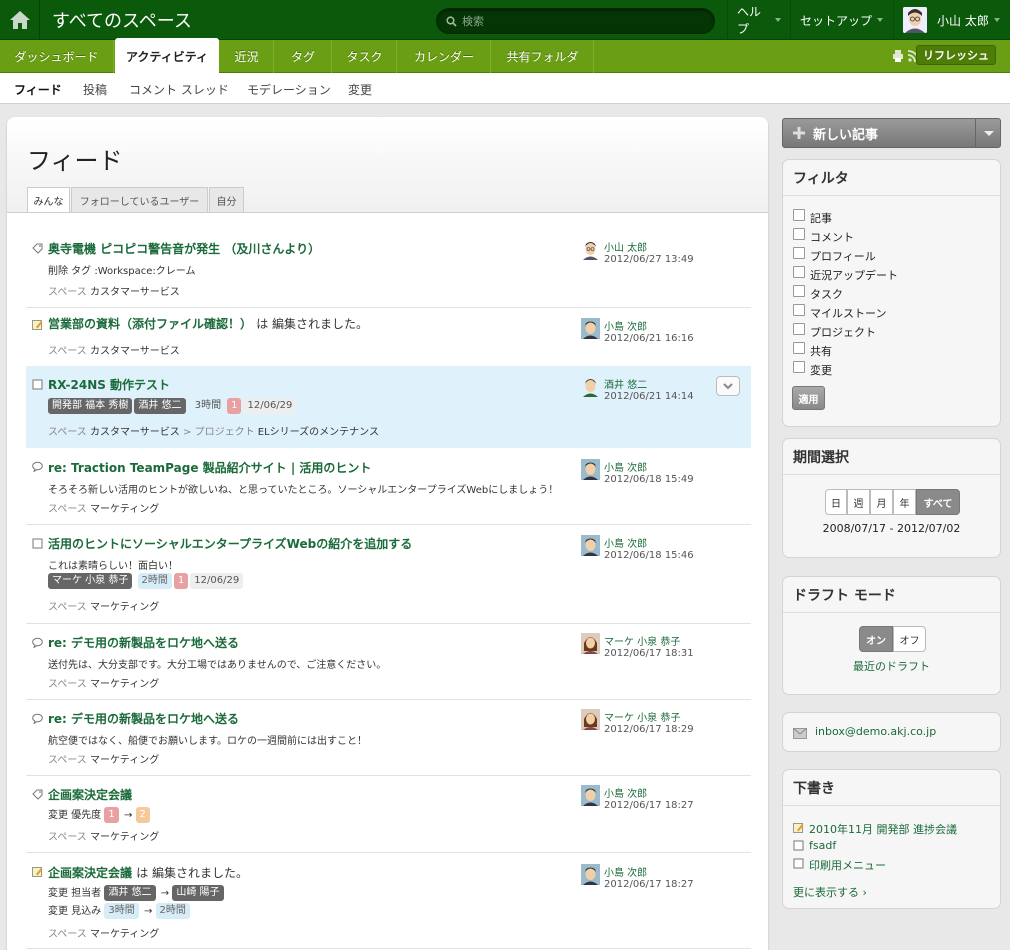  What do you see at coordinates (543, 56) in the screenshot?
I see `tab-shared-folder: 共有フォルダ` at bounding box center [543, 56].